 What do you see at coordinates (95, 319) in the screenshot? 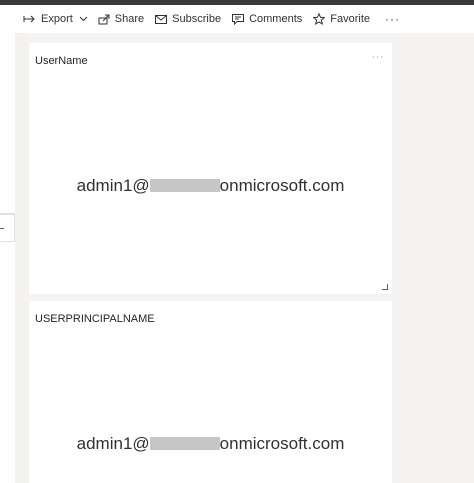
I see `card-title: USERPRINCIPALNAME` at bounding box center [95, 319].